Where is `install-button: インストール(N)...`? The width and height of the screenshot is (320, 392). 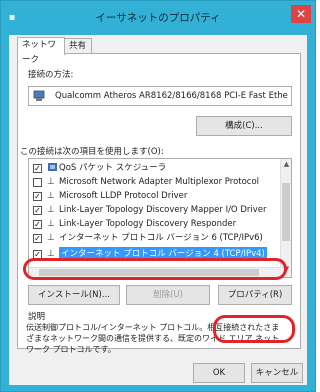 install-button: インストール(N)... is located at coordinates (74, 295).